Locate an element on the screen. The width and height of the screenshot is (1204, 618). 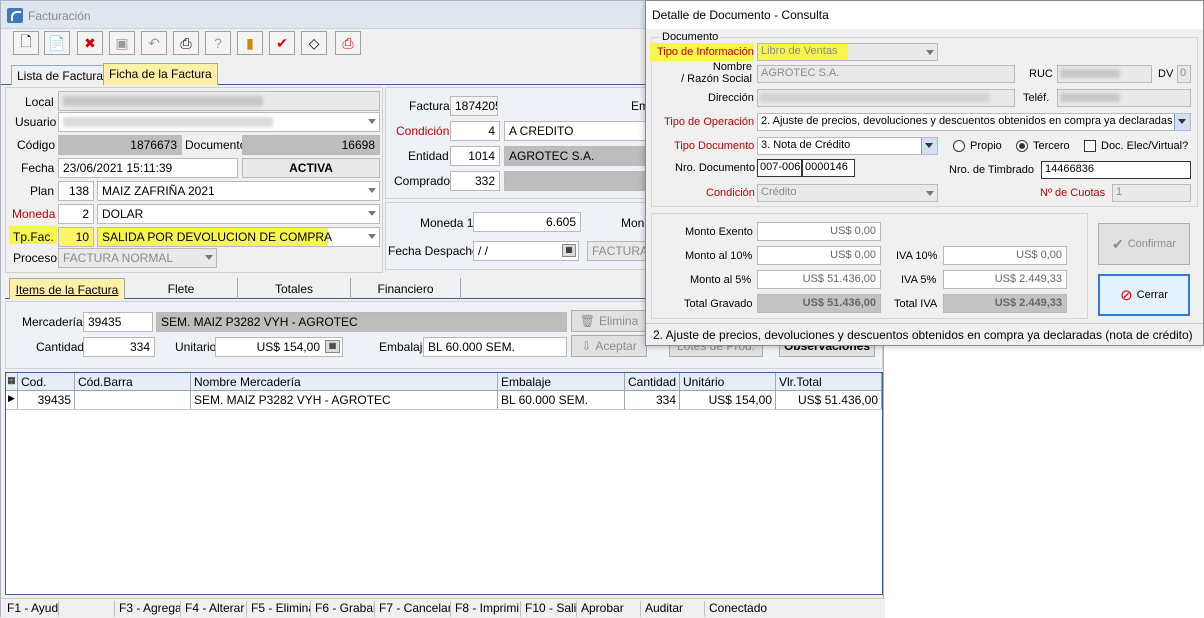
proceso-select: FACTURA NORMAL is located at coordinates (137, 258).